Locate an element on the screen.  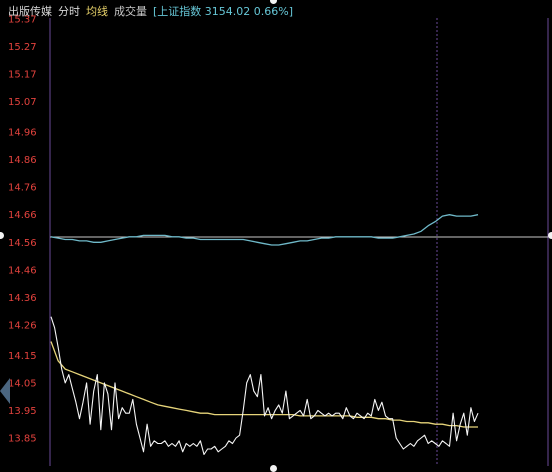
y-tick-label: 14.15 is located at coordinates (22, 356).